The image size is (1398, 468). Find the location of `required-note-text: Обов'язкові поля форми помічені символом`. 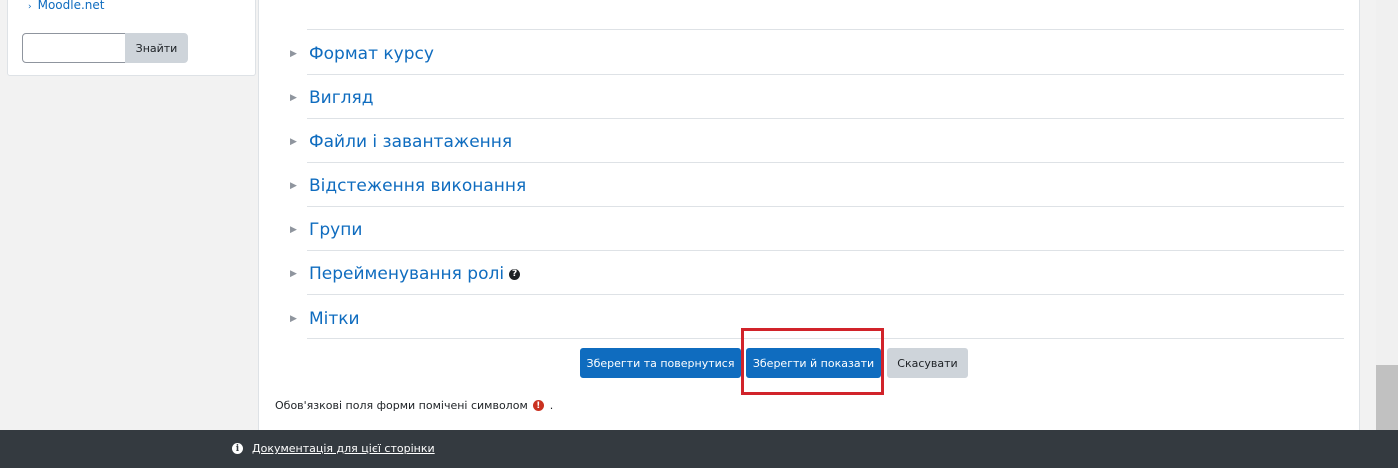

required-note-text: Обов'язкові поля форми помічені символом is located at coordinates (401, 405).